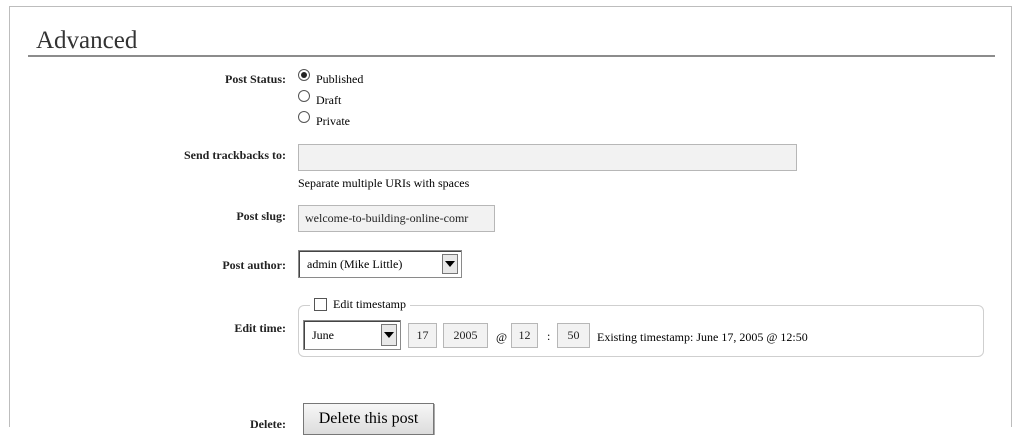 The image size is (1019, 435). What do you see at coordinates (304, 75) in the screenshot?
I see `radio-published` at bounding box center [304, 75].